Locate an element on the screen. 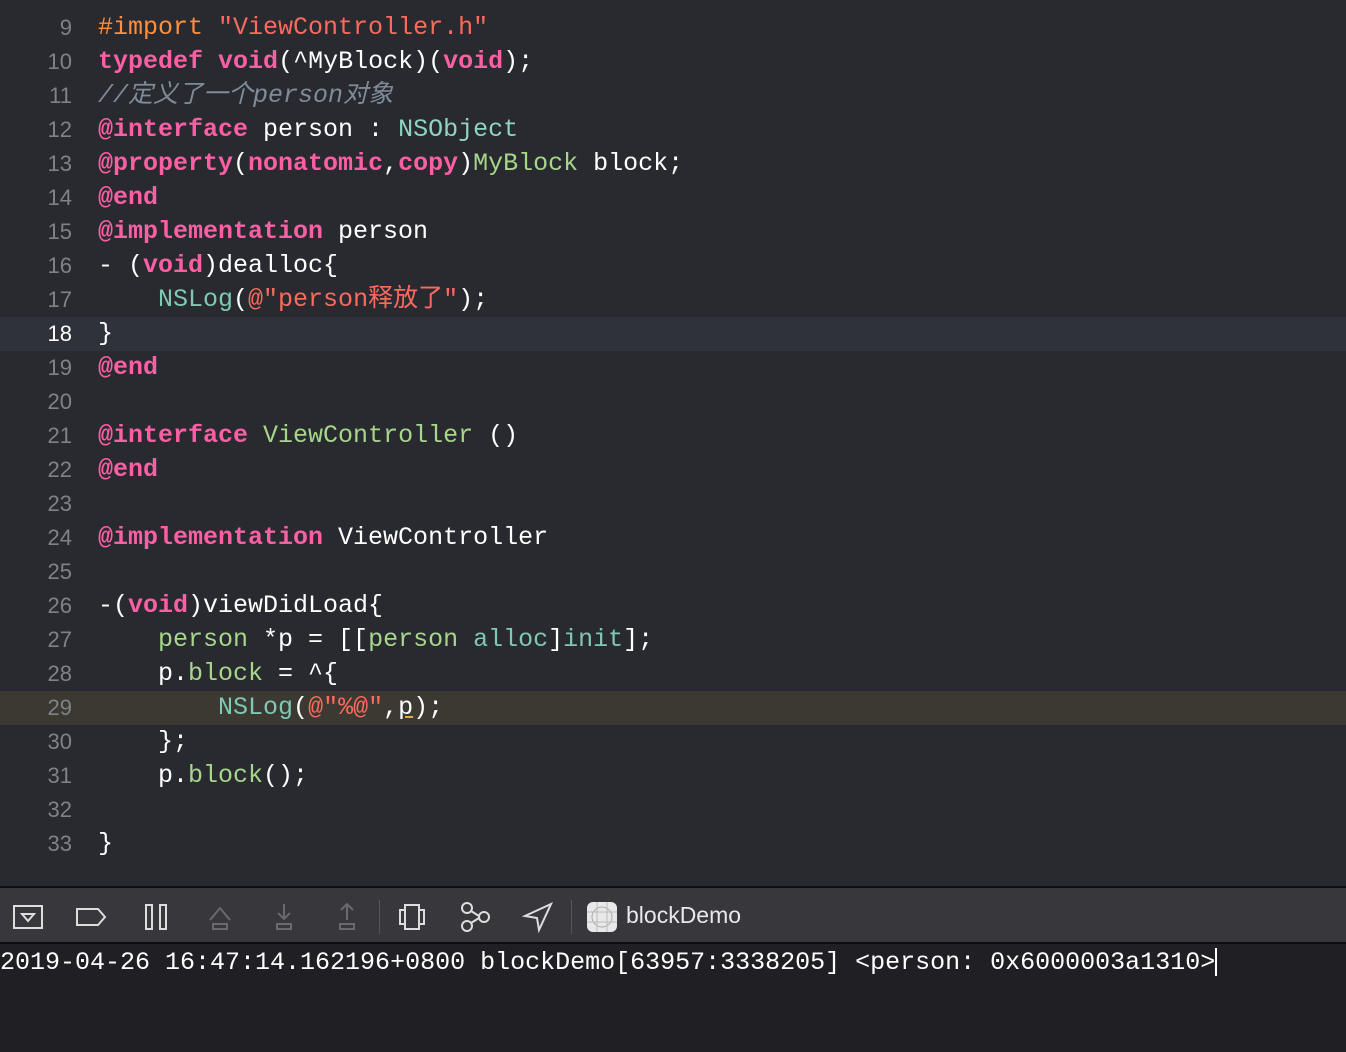 The image size is (1346, 1052). line-number: 22 is located at coordinates (42, 470).